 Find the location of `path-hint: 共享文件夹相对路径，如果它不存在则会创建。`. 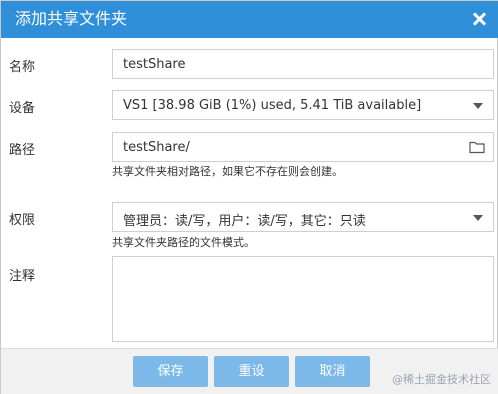

path-hint: 共享文件夹相对路径，如果它不存在则会创建。 is located at coordinates (227, 171).